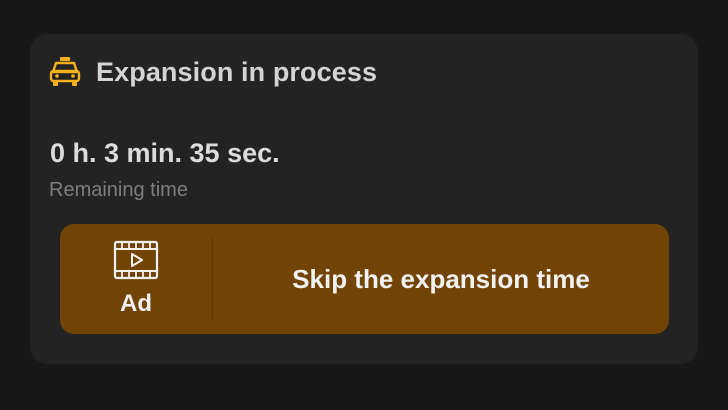 The image size is (728, 410). What do you see at coordinates (441, 278) in the screenshot?
I see `skip-button-label: Skip the expansion time` at bounding box center [441, 278].